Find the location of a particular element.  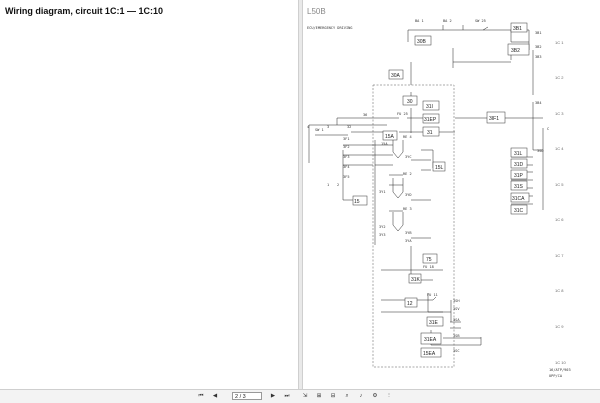

wire-label: 3Y3 is located at coordinates (382, 235).